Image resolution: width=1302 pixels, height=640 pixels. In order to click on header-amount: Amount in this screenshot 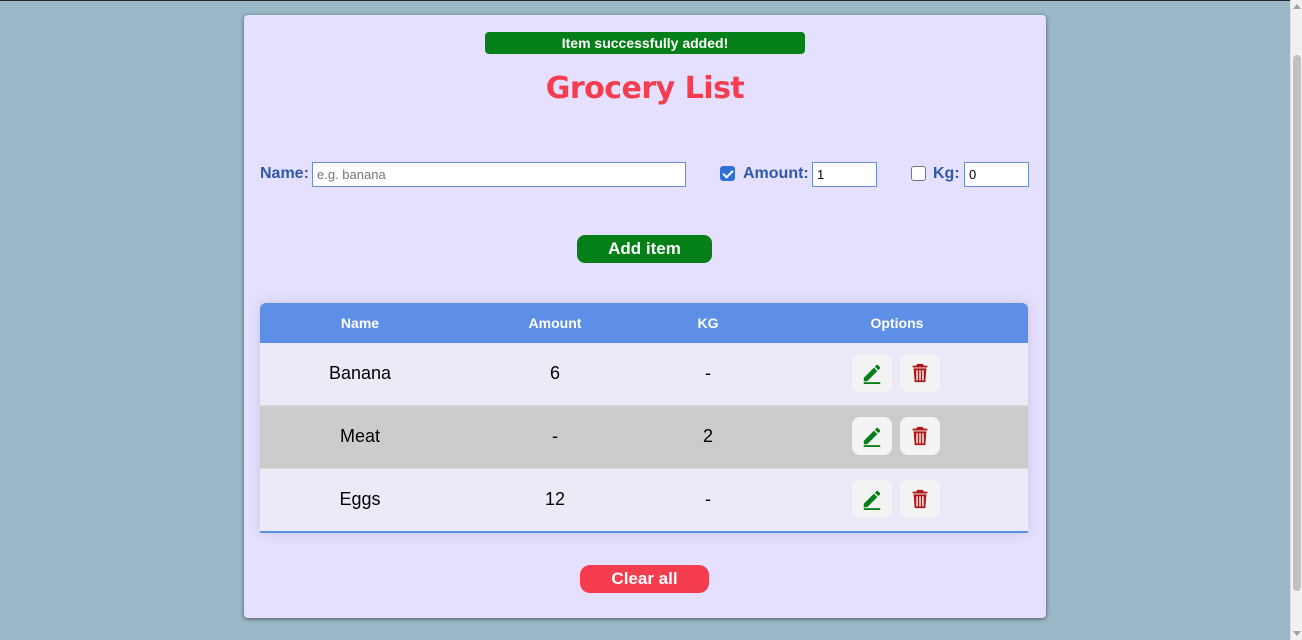, I will do `click(555, 323)`.